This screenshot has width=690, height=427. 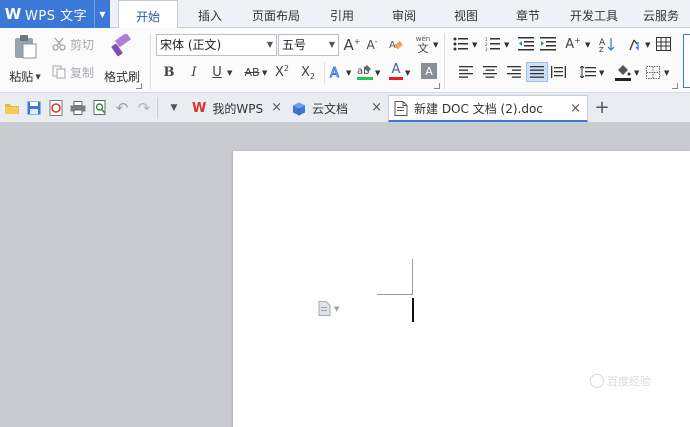 I want to click on folder-icon, so click(x=12, y=109).